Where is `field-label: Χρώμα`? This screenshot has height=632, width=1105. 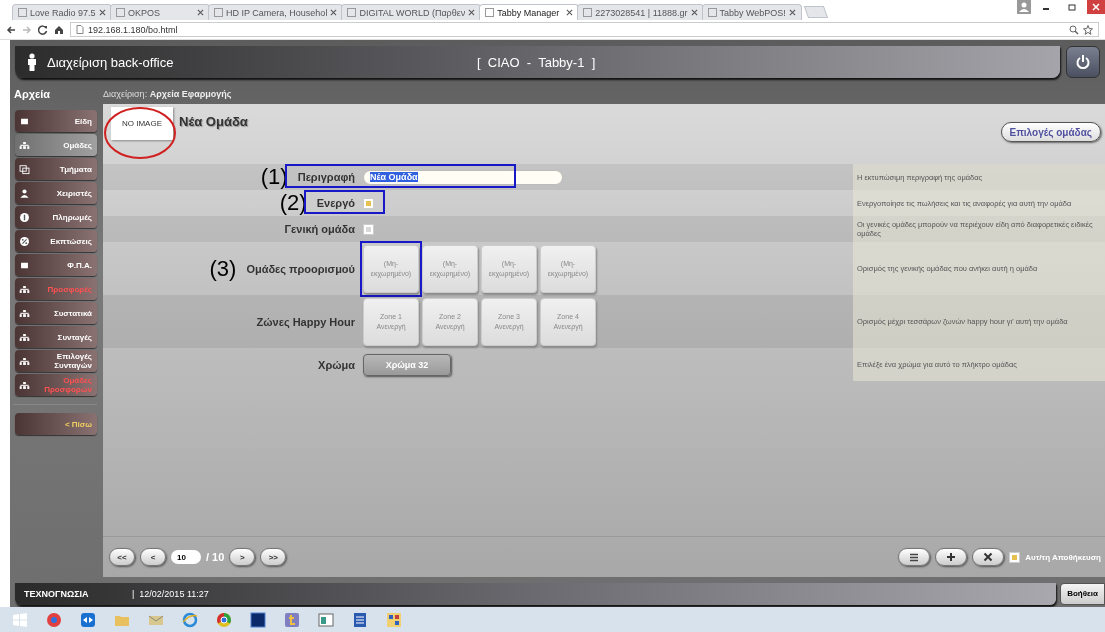 field-label: Χρώμα is located at coordinates (336, 364).